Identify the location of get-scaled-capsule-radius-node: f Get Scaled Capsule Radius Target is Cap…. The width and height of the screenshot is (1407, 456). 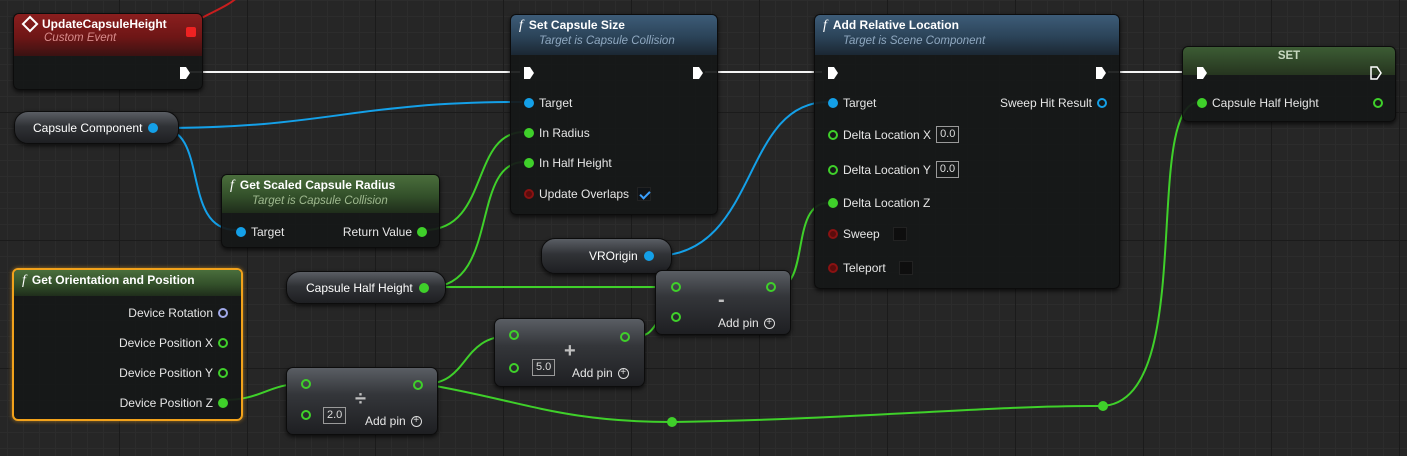
(330, 211).